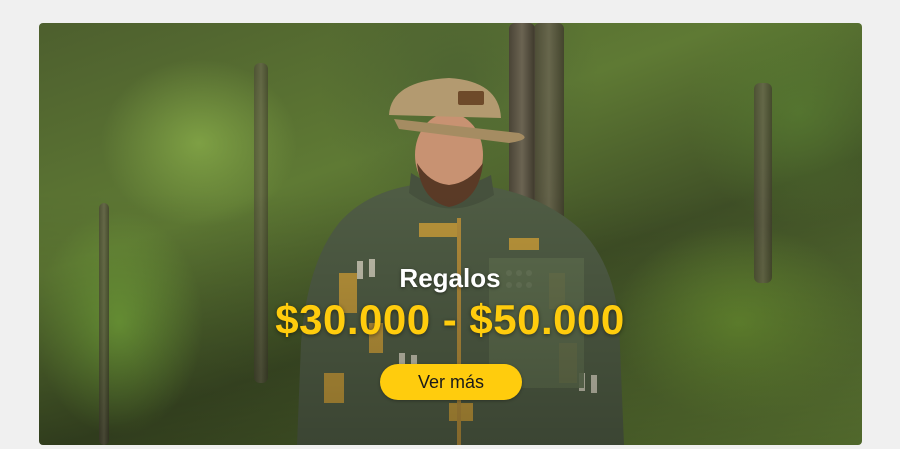 The height and width of the screenshot is (449, 900). Describe the element at coordinates (450, 319) in the screenshot. I see `price-range: $30.000 - $50.000` at that location.